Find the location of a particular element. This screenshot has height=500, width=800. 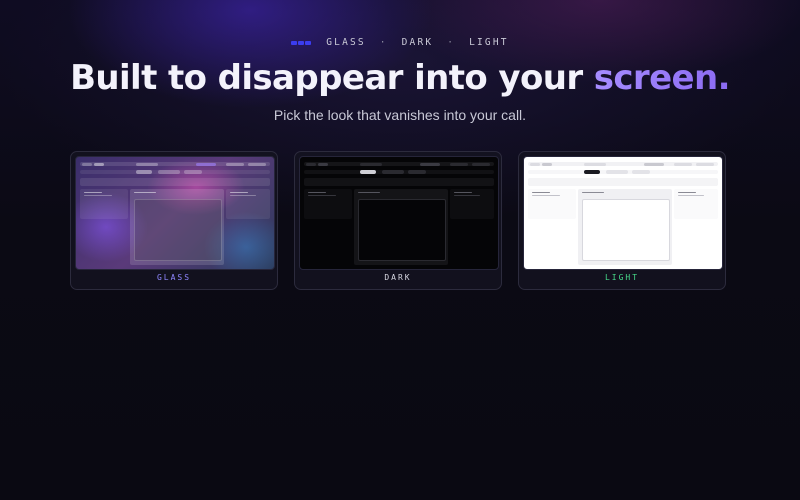

theme-card-glass: GLASS is located at coordinates (174, 220).